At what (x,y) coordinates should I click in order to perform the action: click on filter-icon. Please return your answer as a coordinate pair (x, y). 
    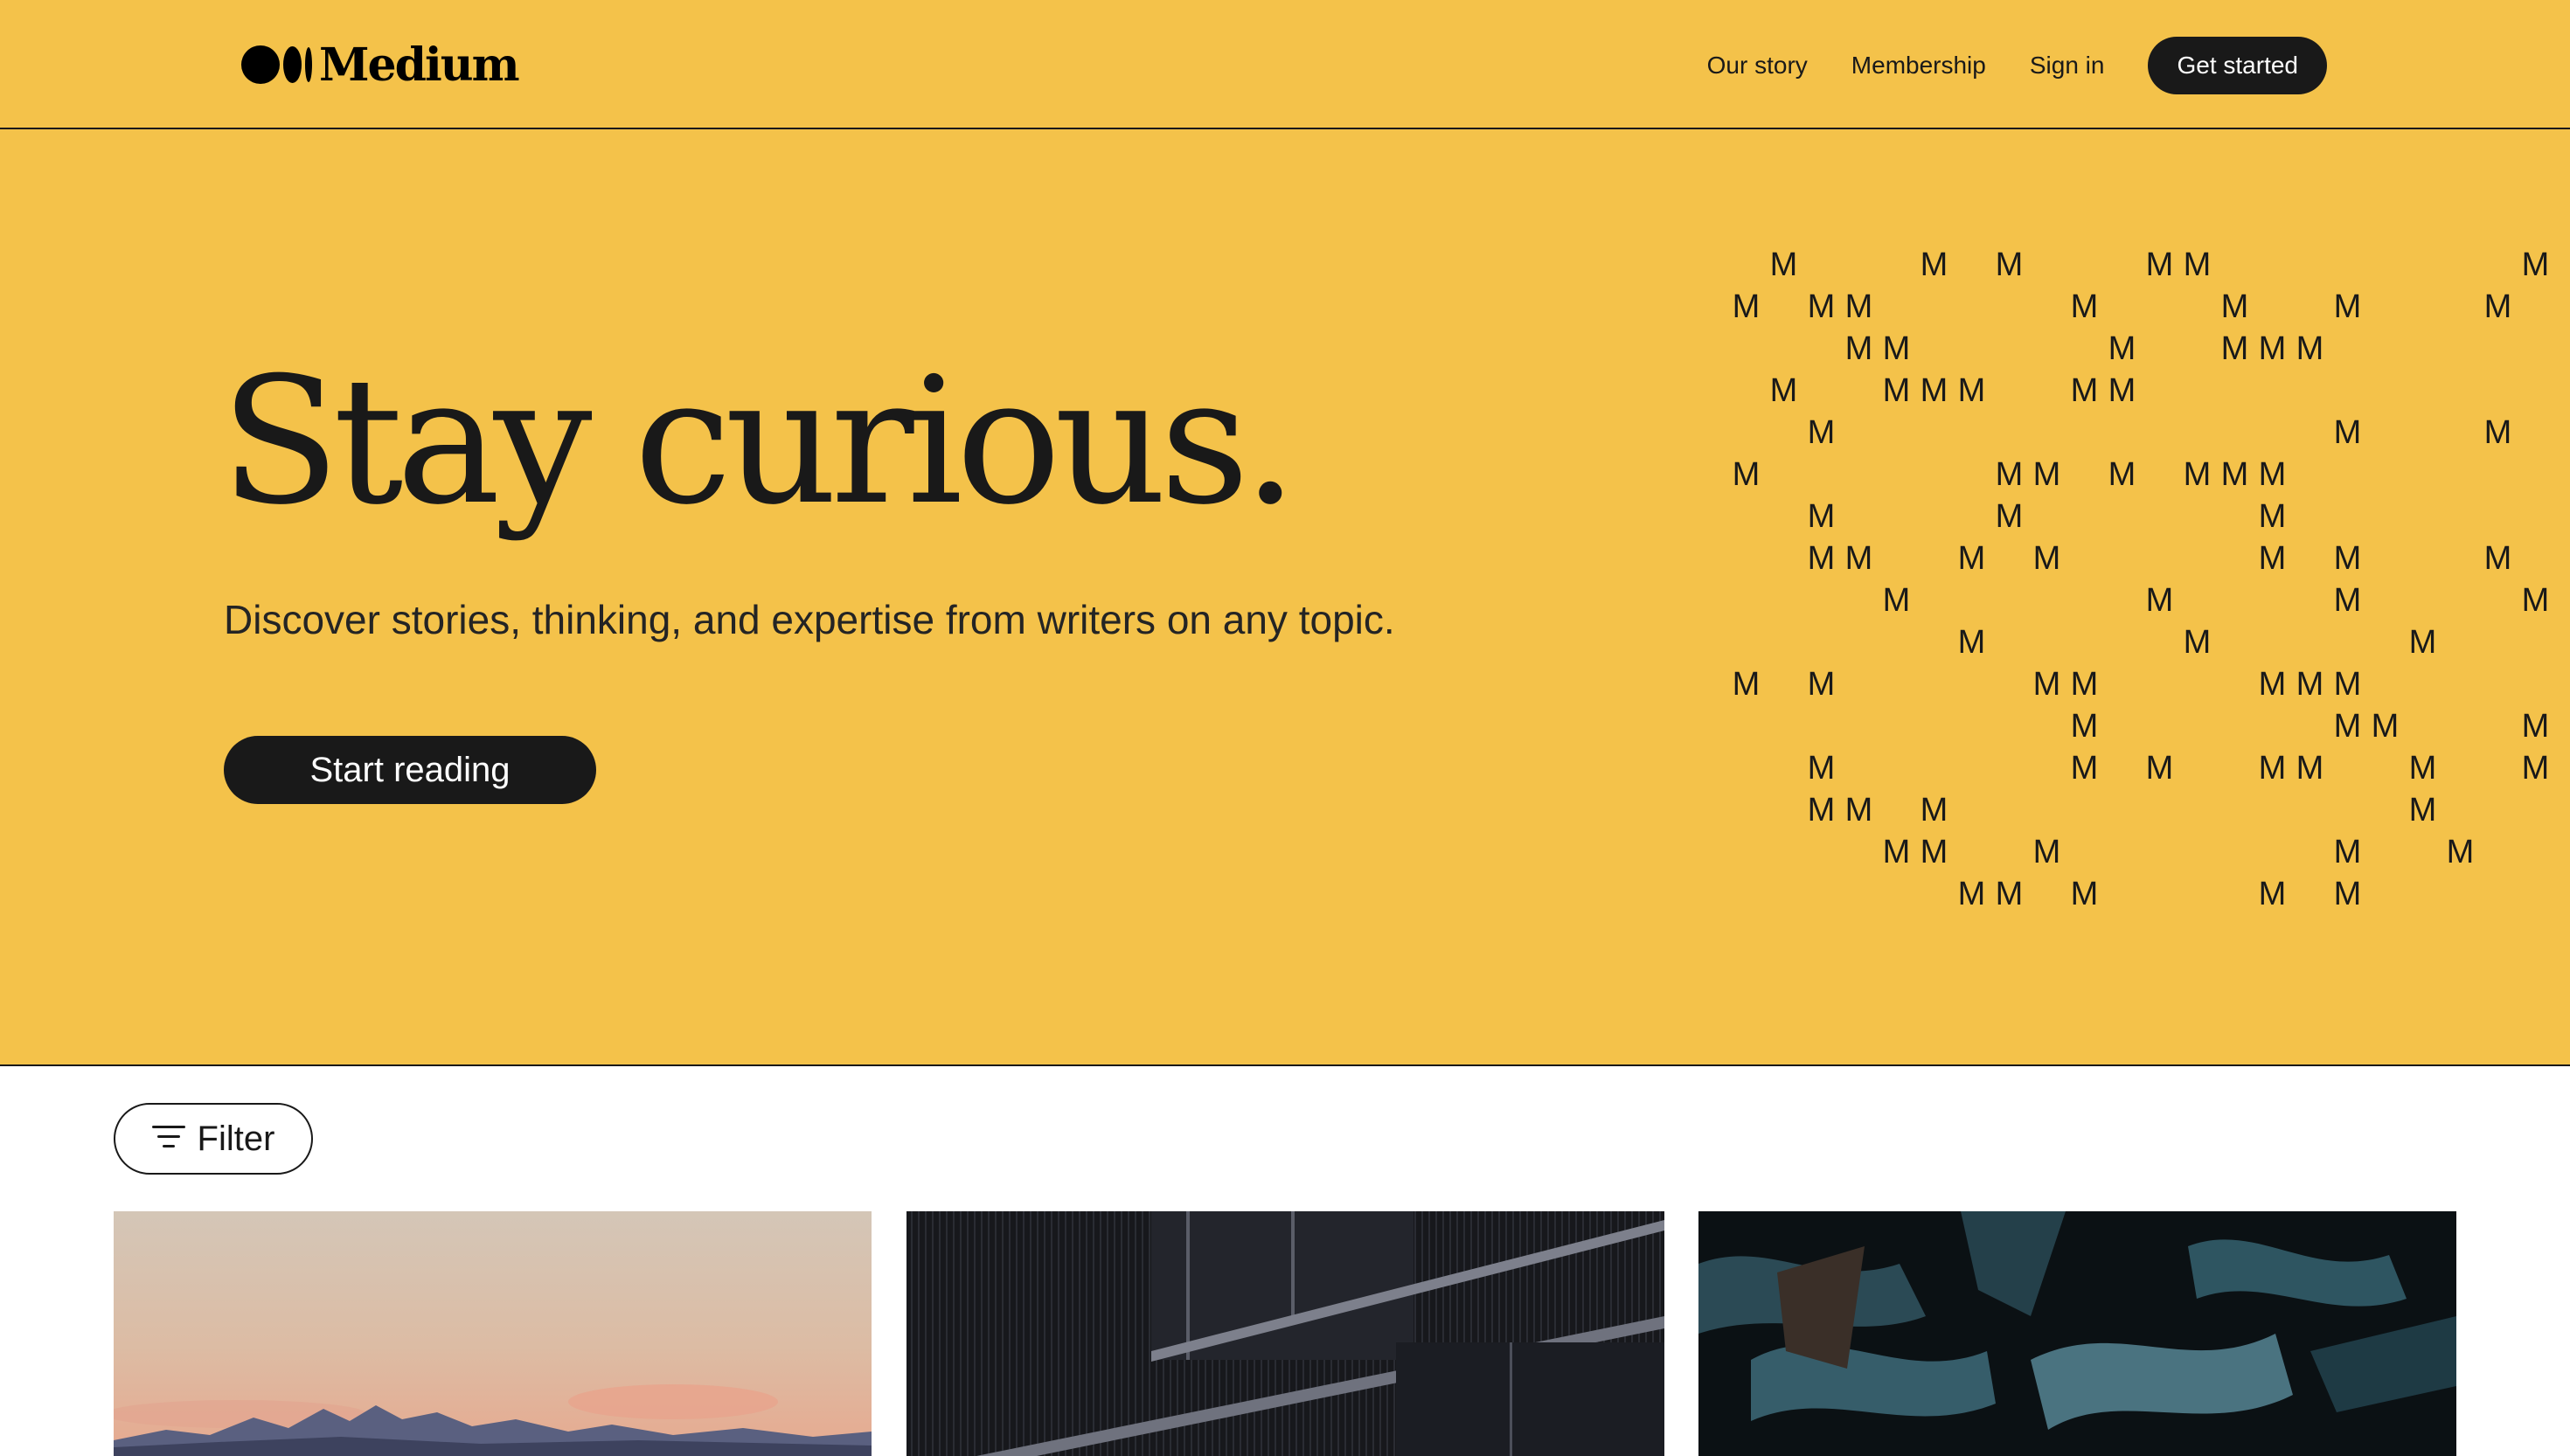
    Looking at the image, I should click on (168, 1139).